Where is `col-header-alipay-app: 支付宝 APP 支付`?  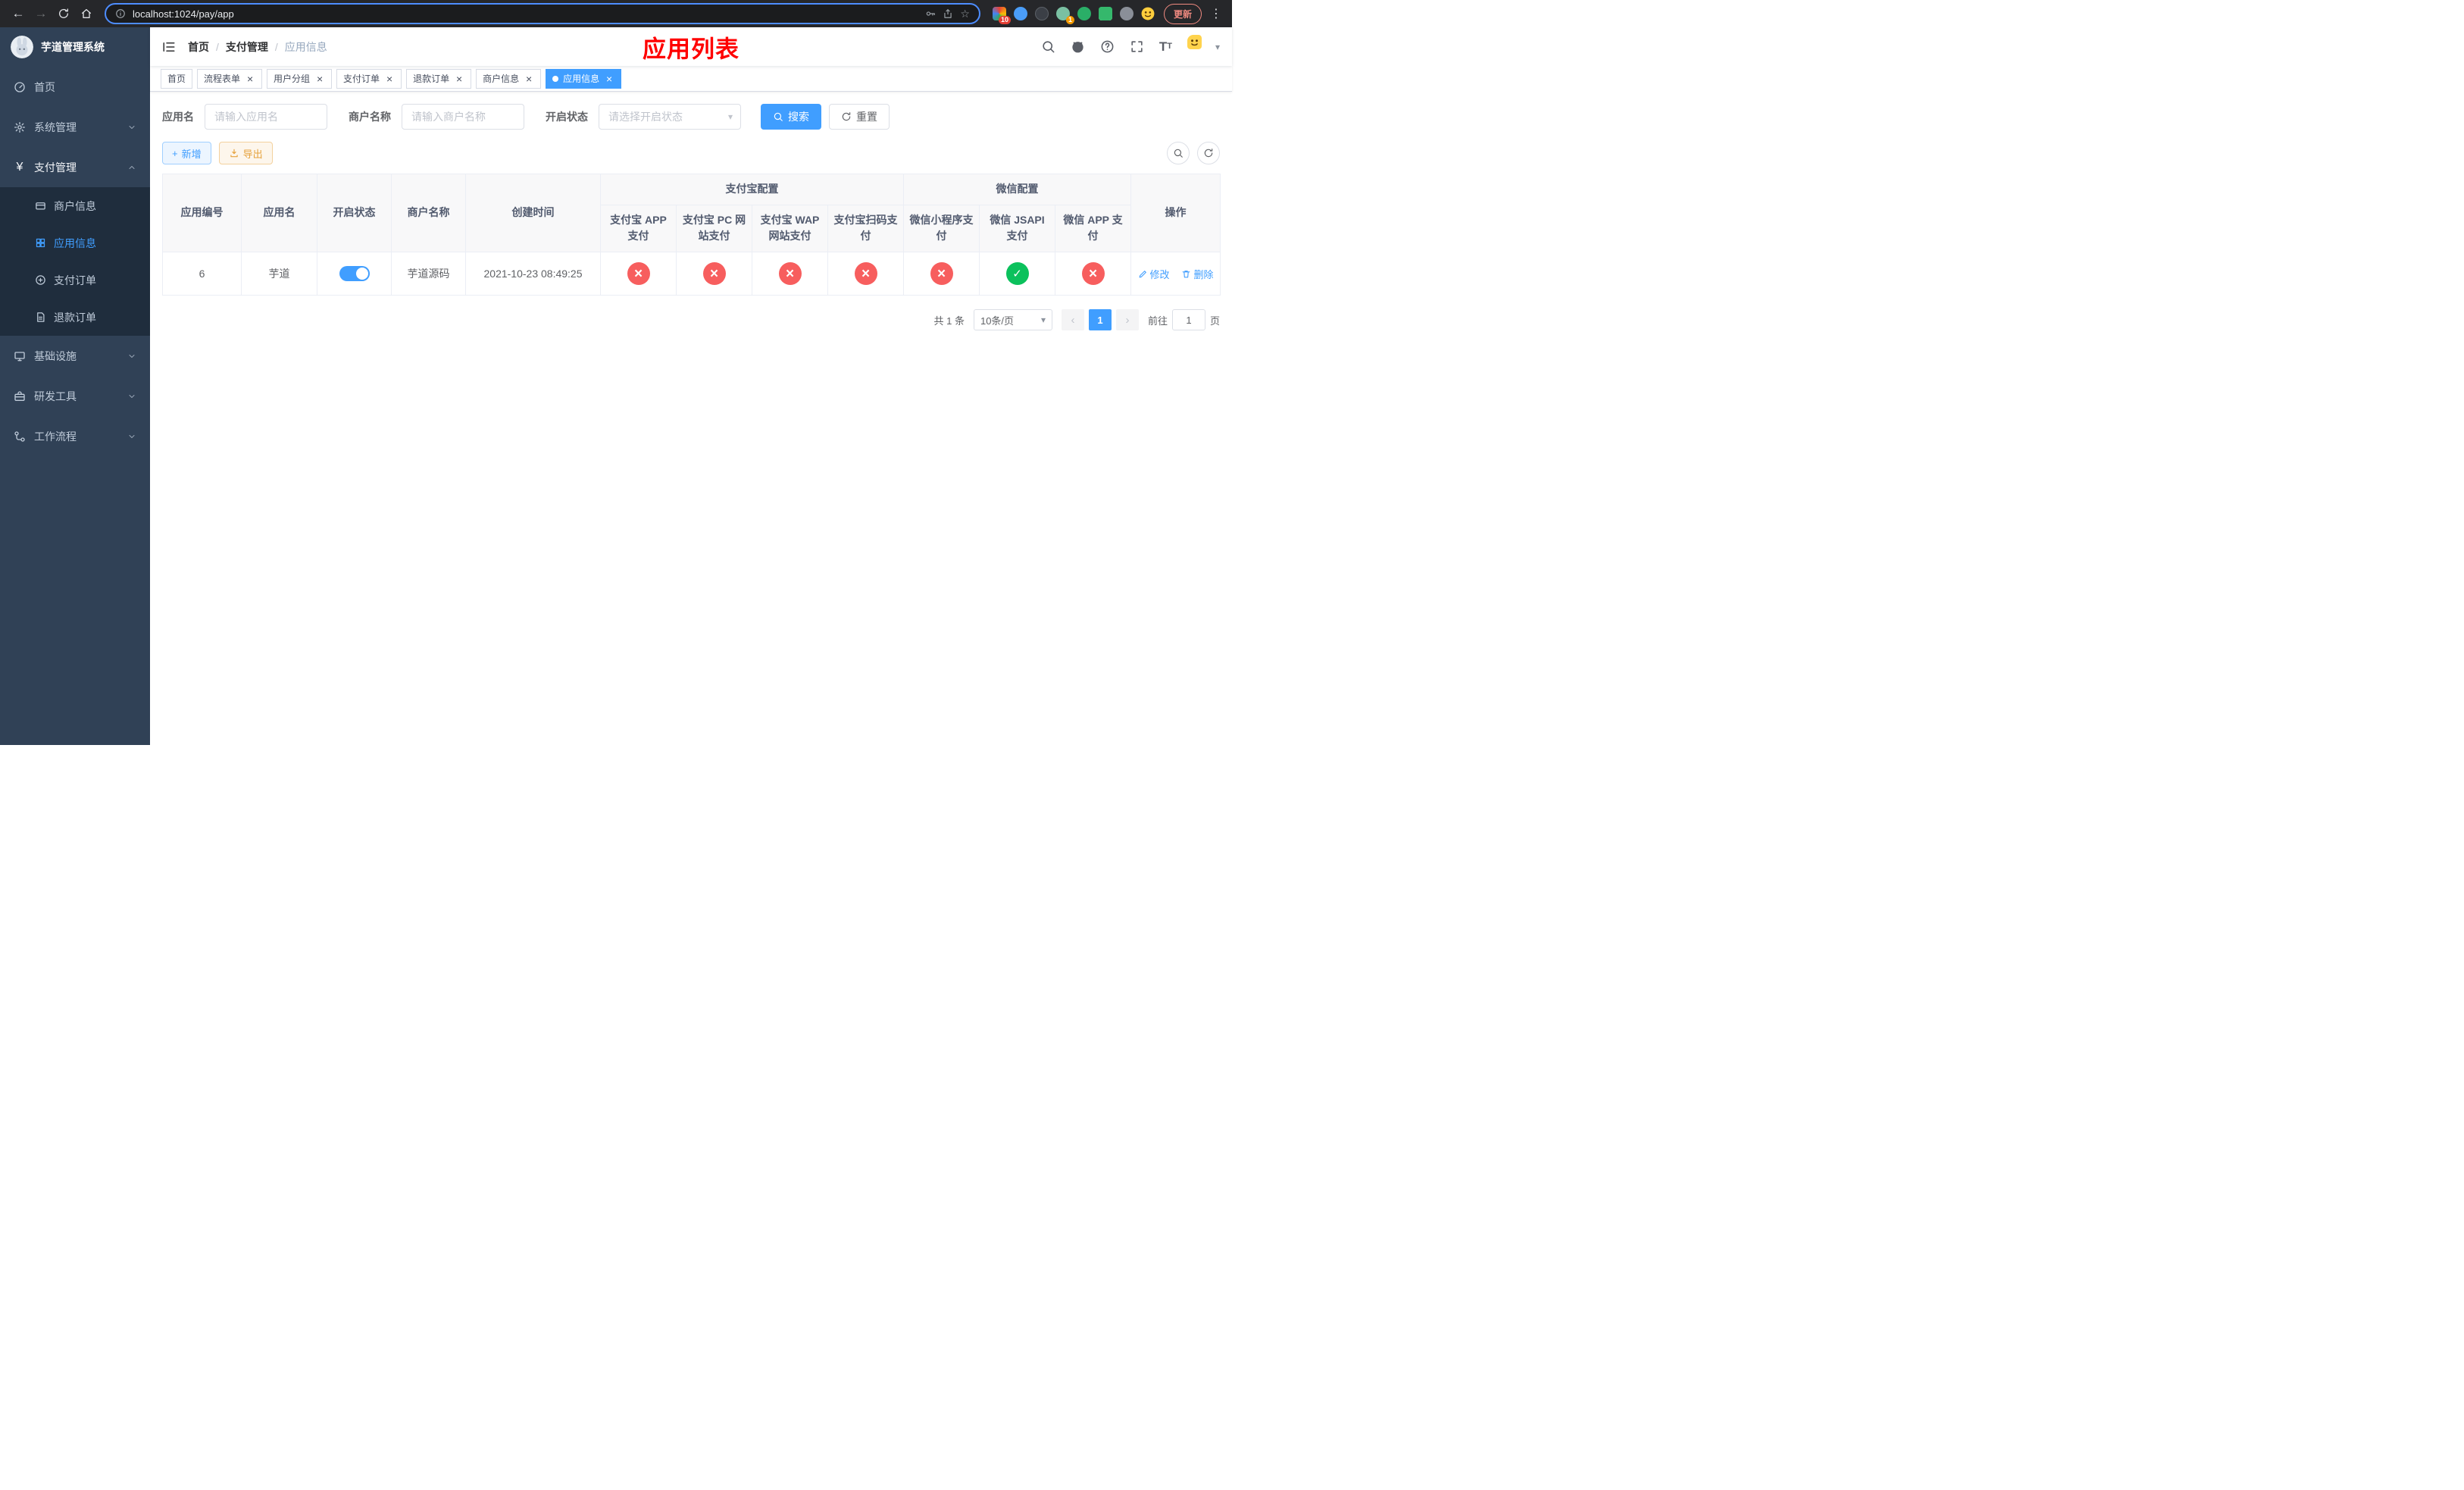
col-header-alipay-app: 支付宝 APP 支付 is located at coordinates (638, 228).